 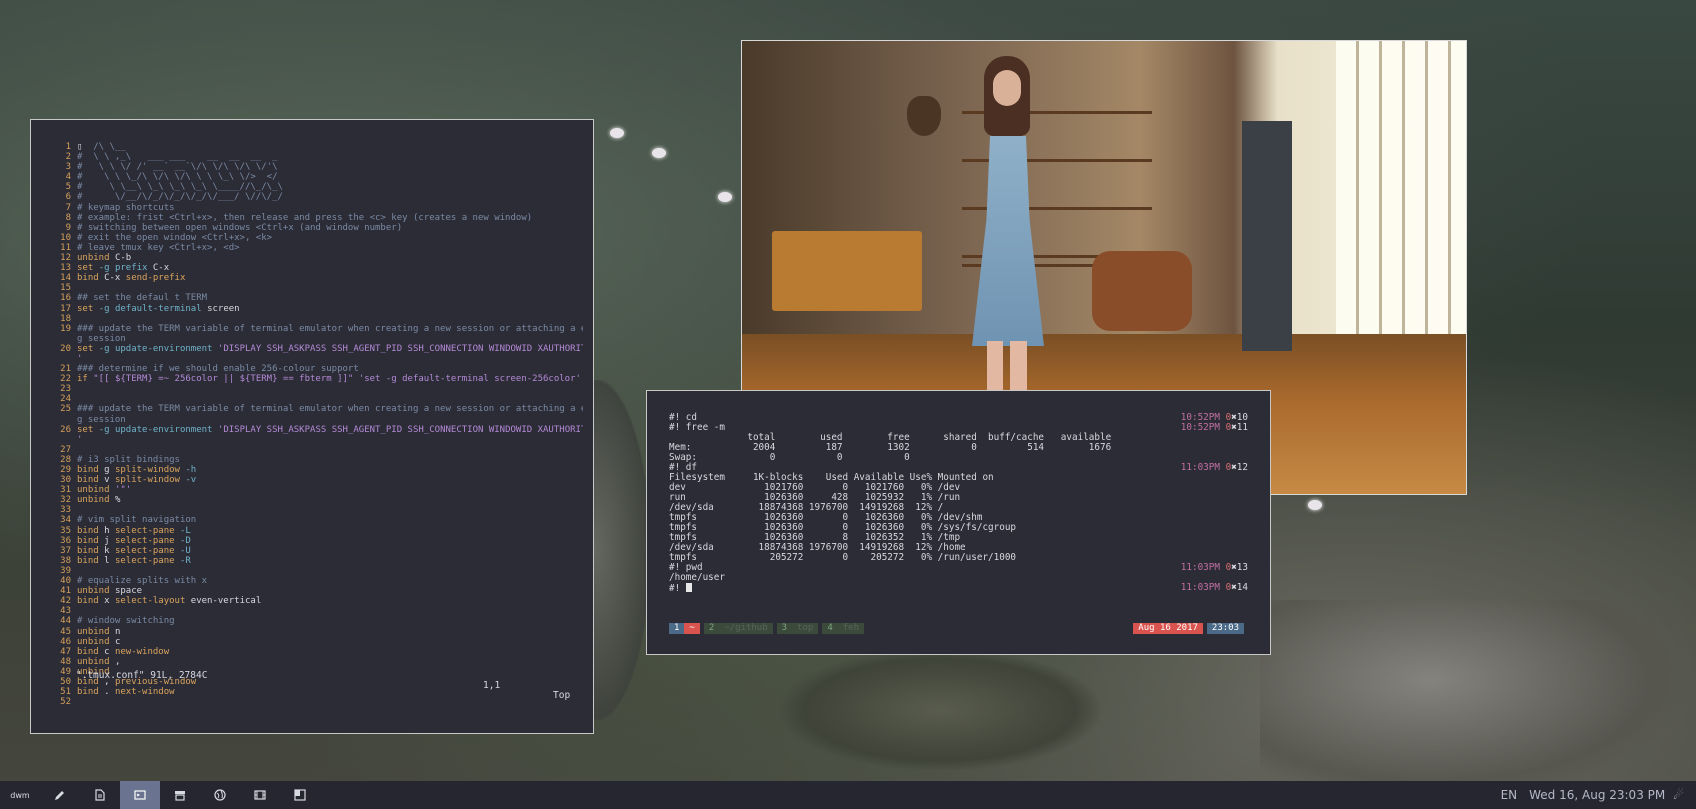 I want to click on vim-line: 33, so click(x=318, y=510).